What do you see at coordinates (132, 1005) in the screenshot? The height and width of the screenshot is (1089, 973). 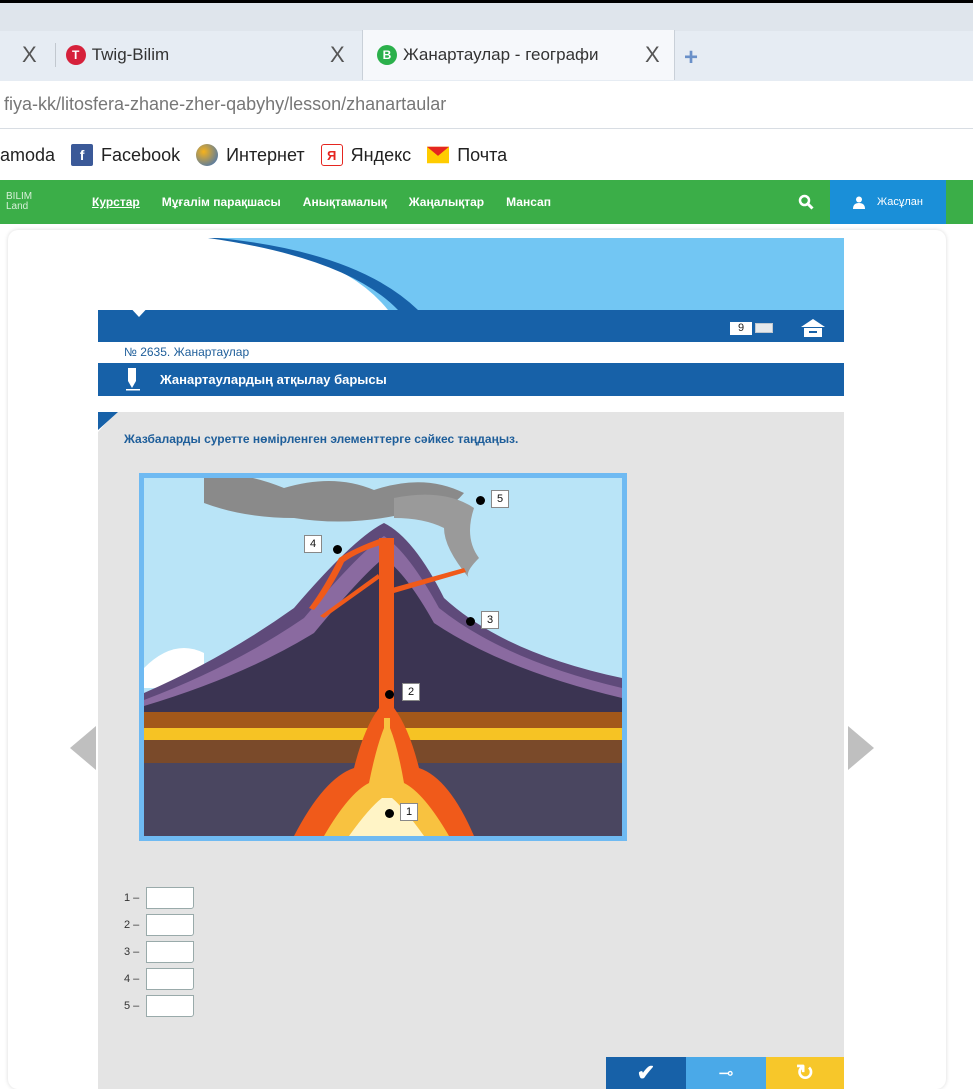 I see `answer-number: 5 –` at bounding box center [132, 1005].